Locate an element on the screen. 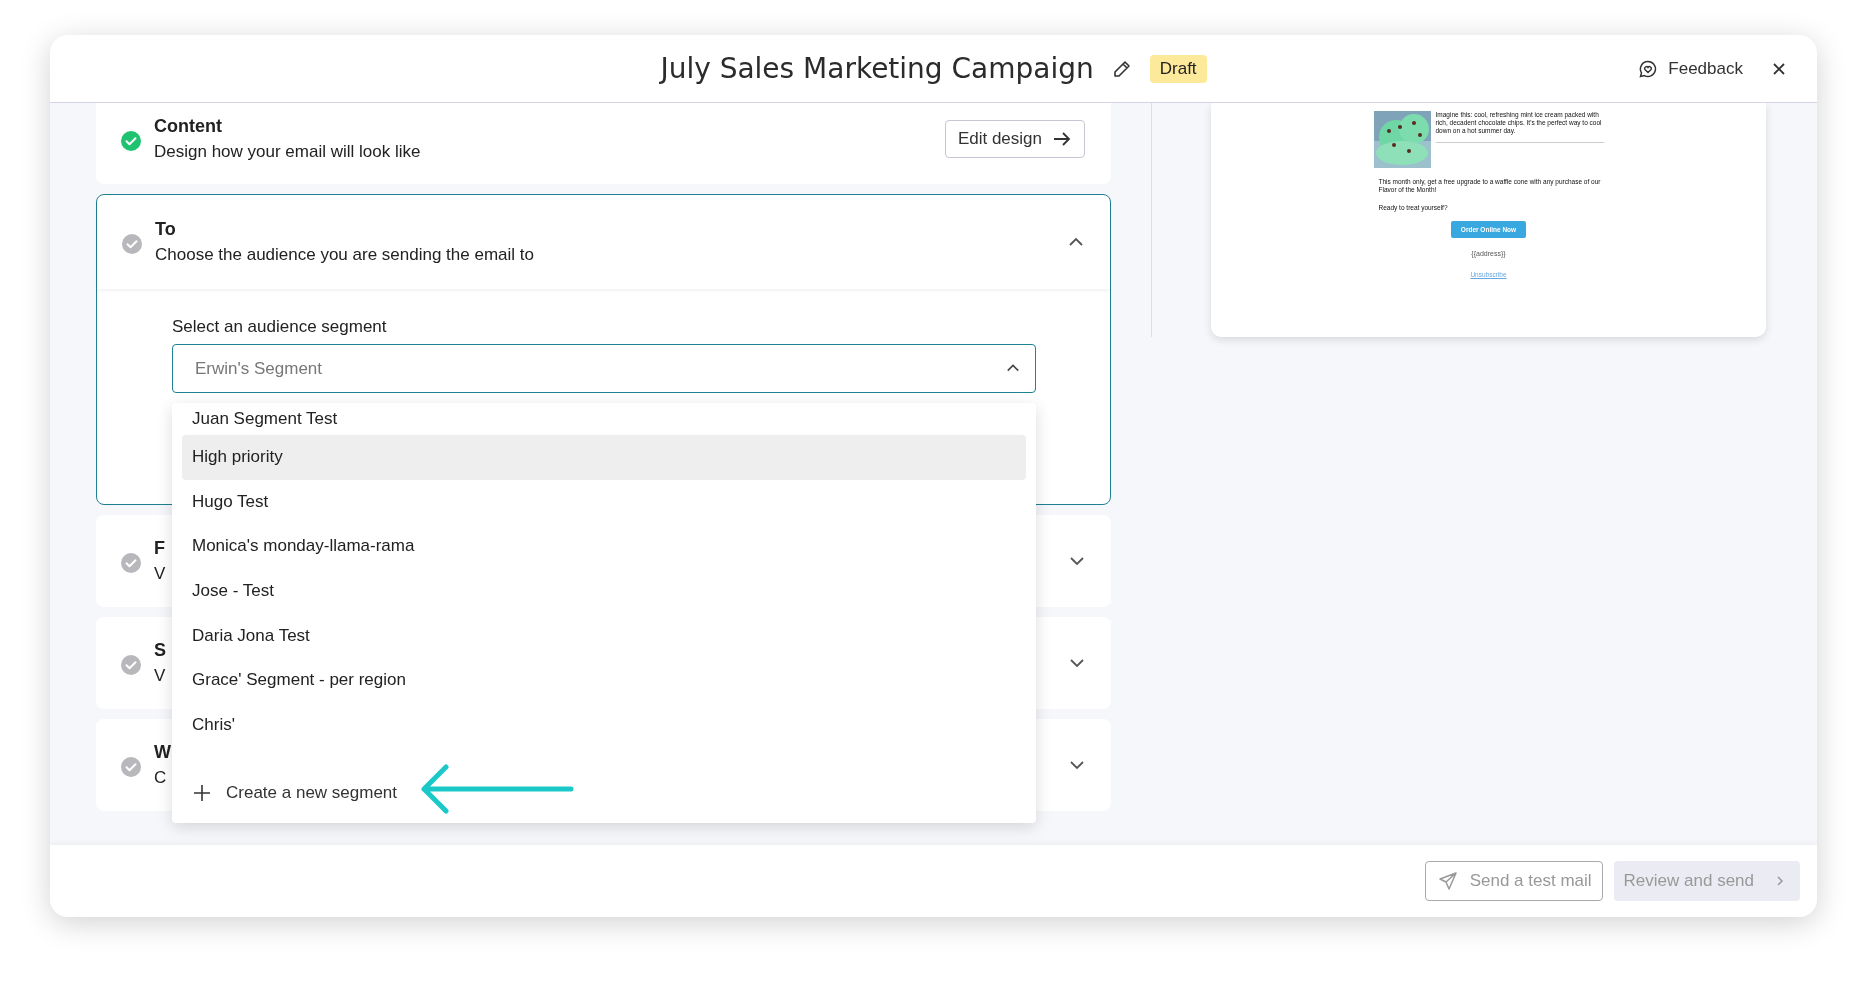 The width and height of the screenshot is (1867, 982). status-badge: Draft is located at coordinates (1178, 68).